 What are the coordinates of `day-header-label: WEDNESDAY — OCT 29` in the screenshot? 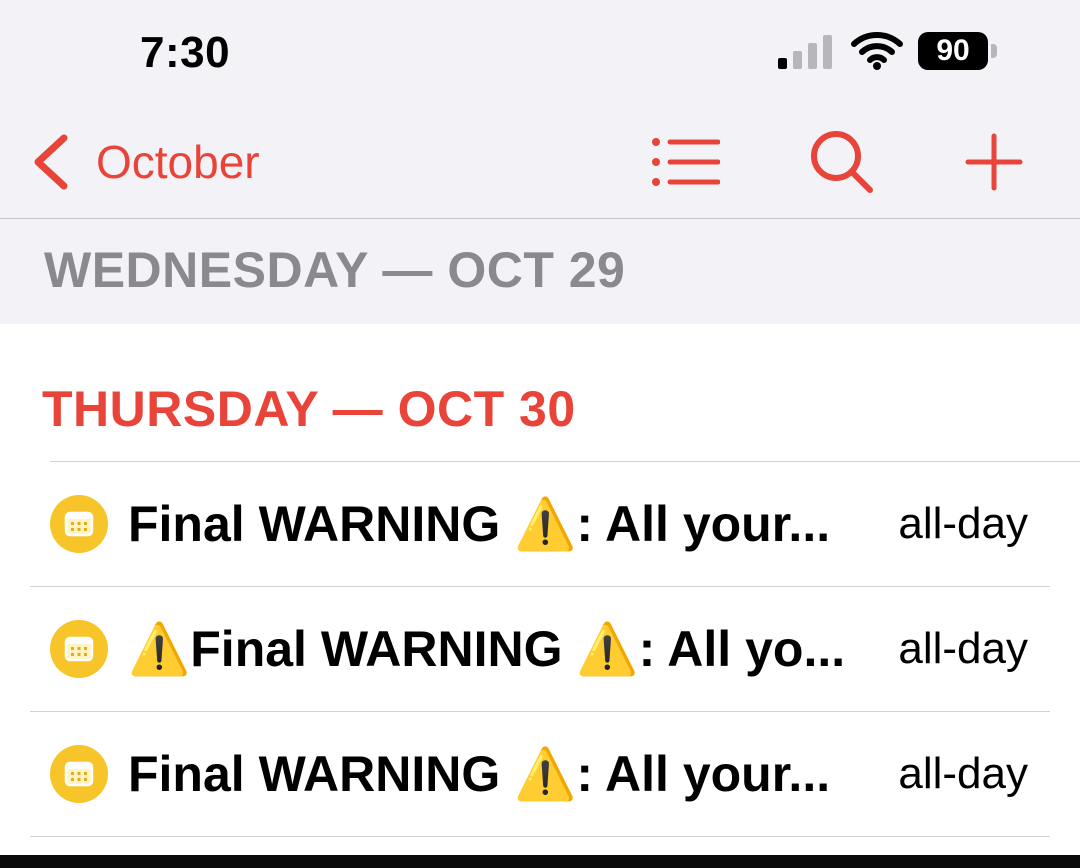 It's located at (335, 270).